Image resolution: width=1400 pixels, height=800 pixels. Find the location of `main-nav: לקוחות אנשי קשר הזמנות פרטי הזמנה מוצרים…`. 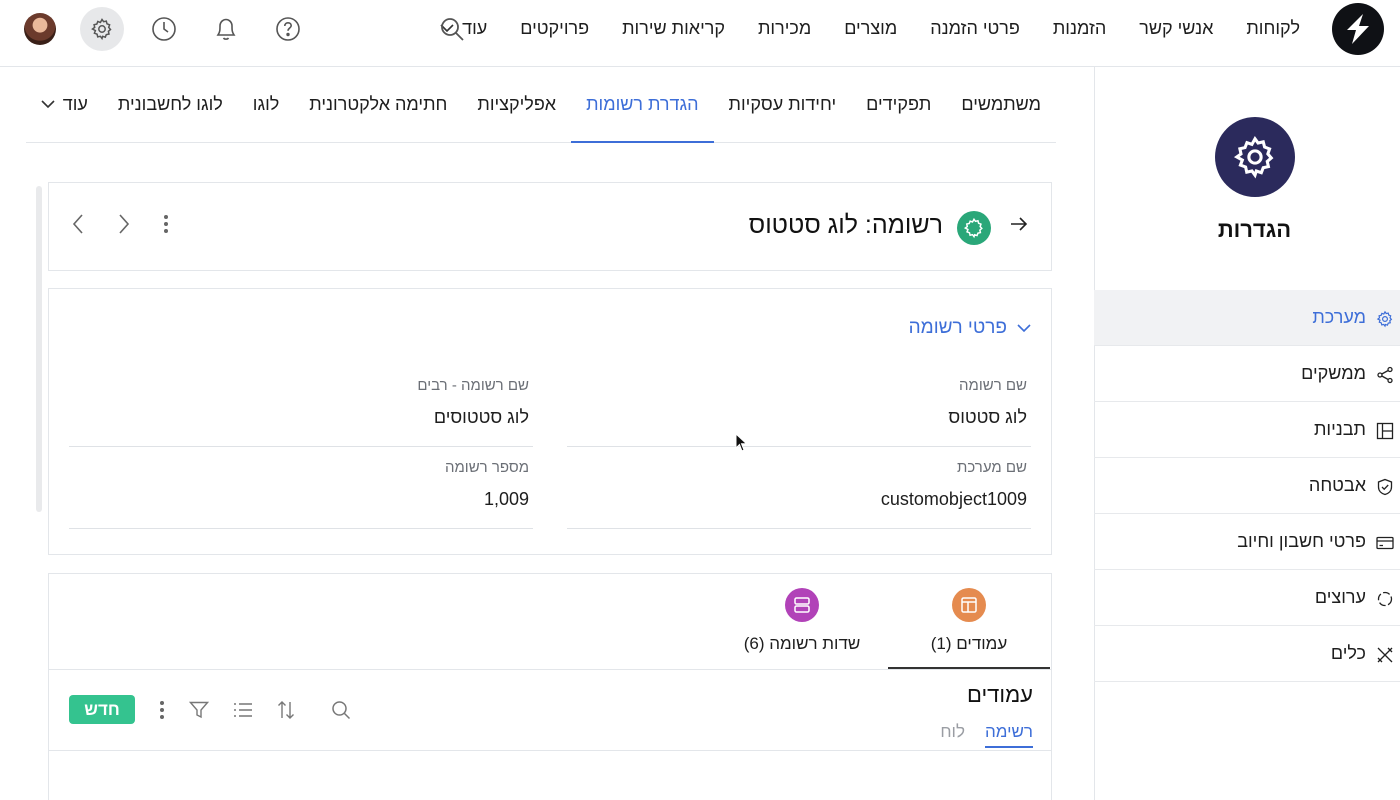

main-nav: לקוחות אנשי קשר הזמנות פרטי הזמנה מוצרים… is located at coordinates (870, 28).